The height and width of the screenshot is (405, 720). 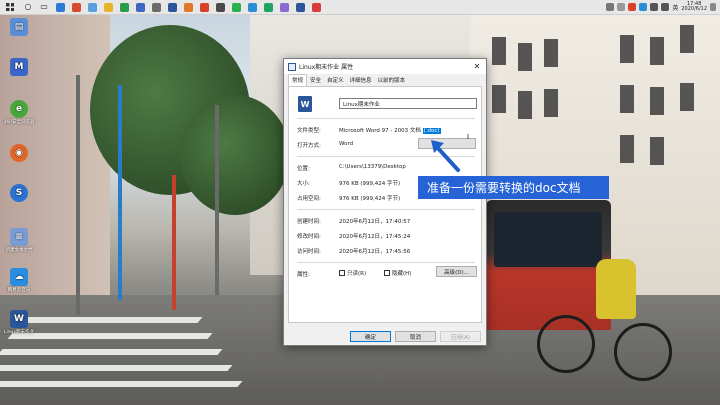 I want to click on desktop-icon-label: 网易云音乐, so click(x=19, y=290).